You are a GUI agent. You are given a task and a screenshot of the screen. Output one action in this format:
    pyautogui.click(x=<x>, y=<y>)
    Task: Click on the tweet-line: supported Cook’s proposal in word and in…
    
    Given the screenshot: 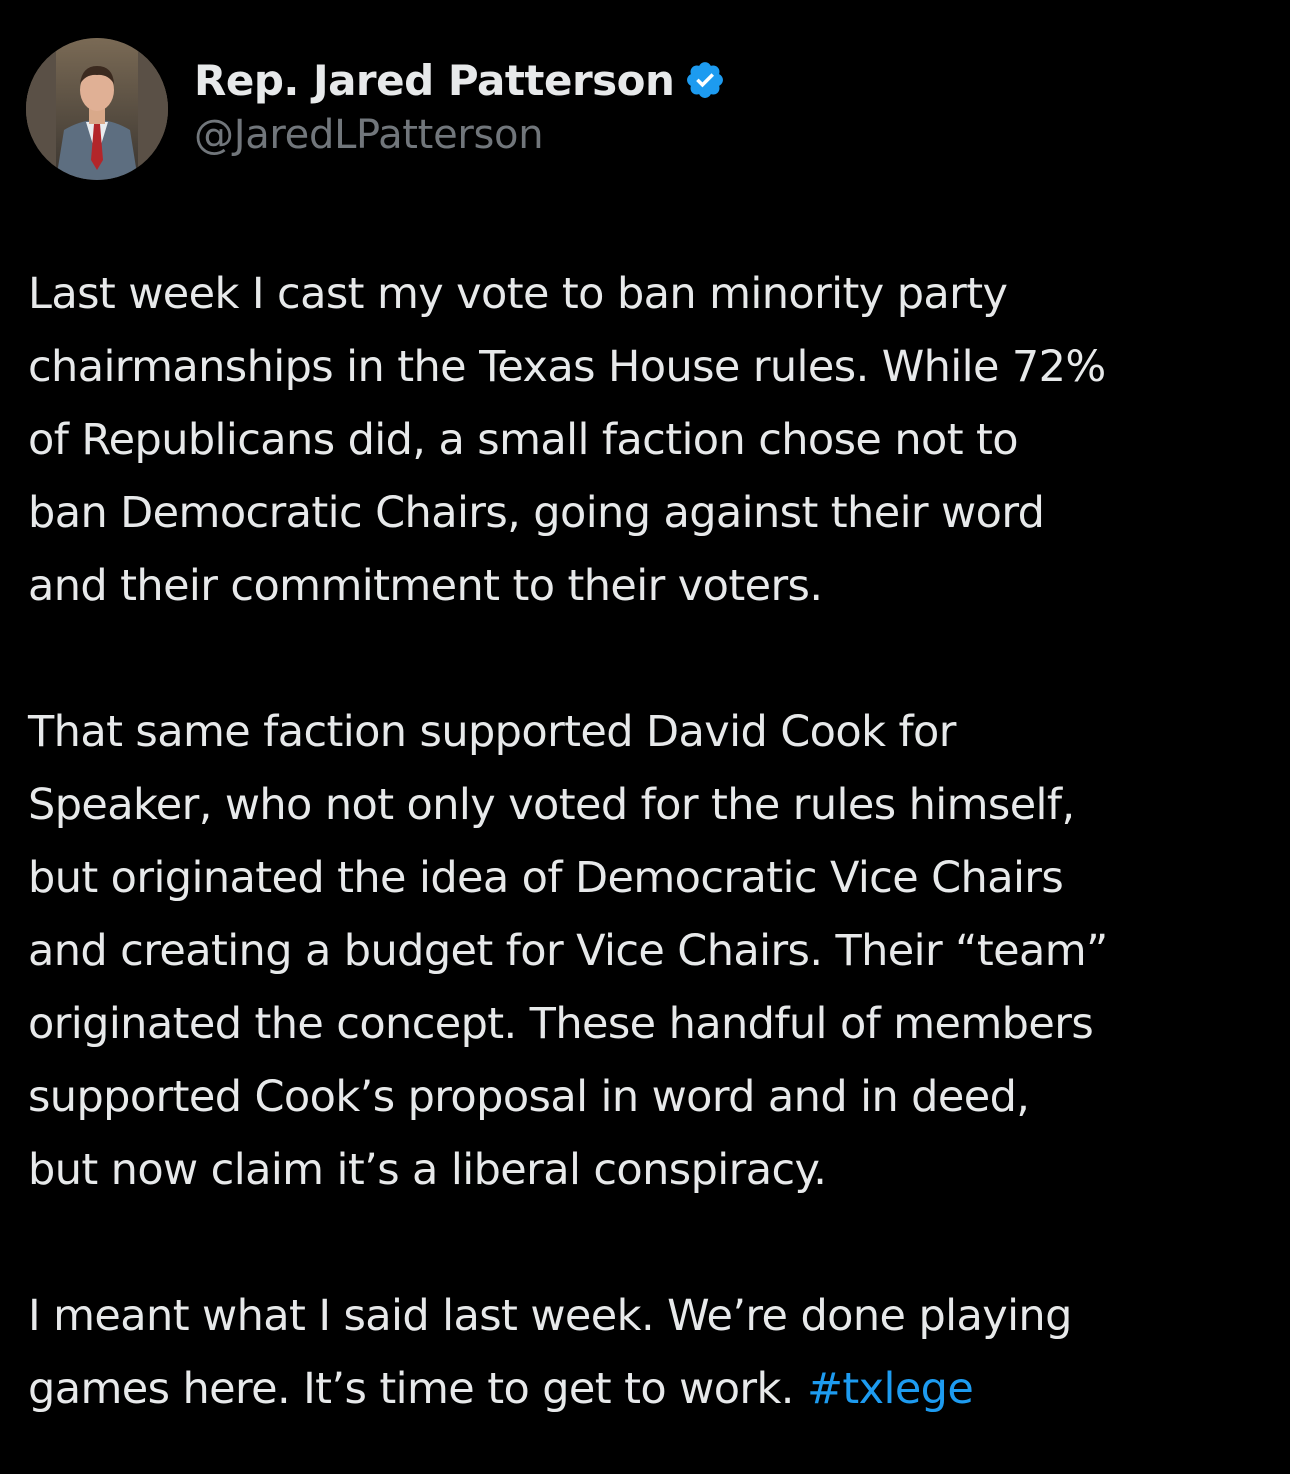 What is the action you would take?
    pyautogui.click(x=529, y=1097)
    